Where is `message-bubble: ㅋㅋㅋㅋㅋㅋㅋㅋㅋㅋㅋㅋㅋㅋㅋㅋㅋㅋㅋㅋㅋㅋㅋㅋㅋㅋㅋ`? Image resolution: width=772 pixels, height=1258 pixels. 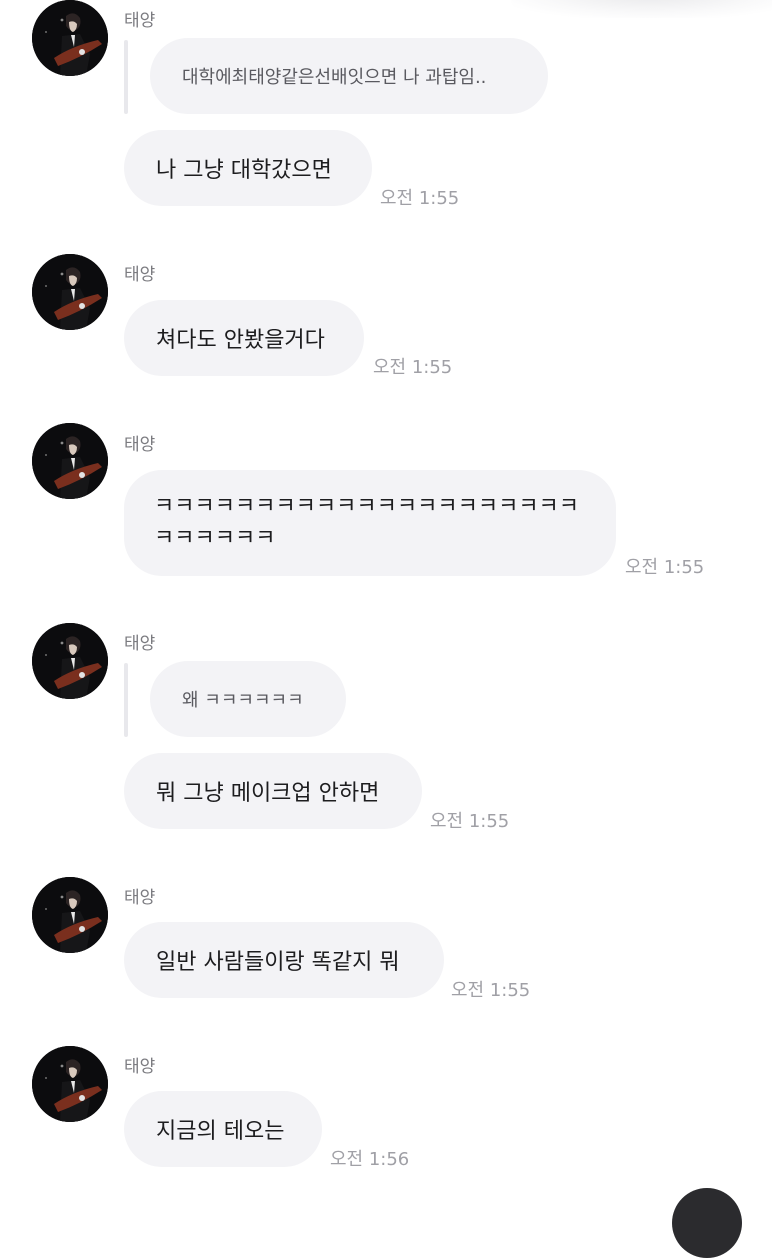
message-bubble: ㅋㅋㅋㅋㅋㅋㅋㅋㅋㅋㅋㅋㅋㅋㅋㅋㅋㅋㅋㅋㅋㅋㅋㅋㅋㅋㅋ is located at coordinates (370, 523).